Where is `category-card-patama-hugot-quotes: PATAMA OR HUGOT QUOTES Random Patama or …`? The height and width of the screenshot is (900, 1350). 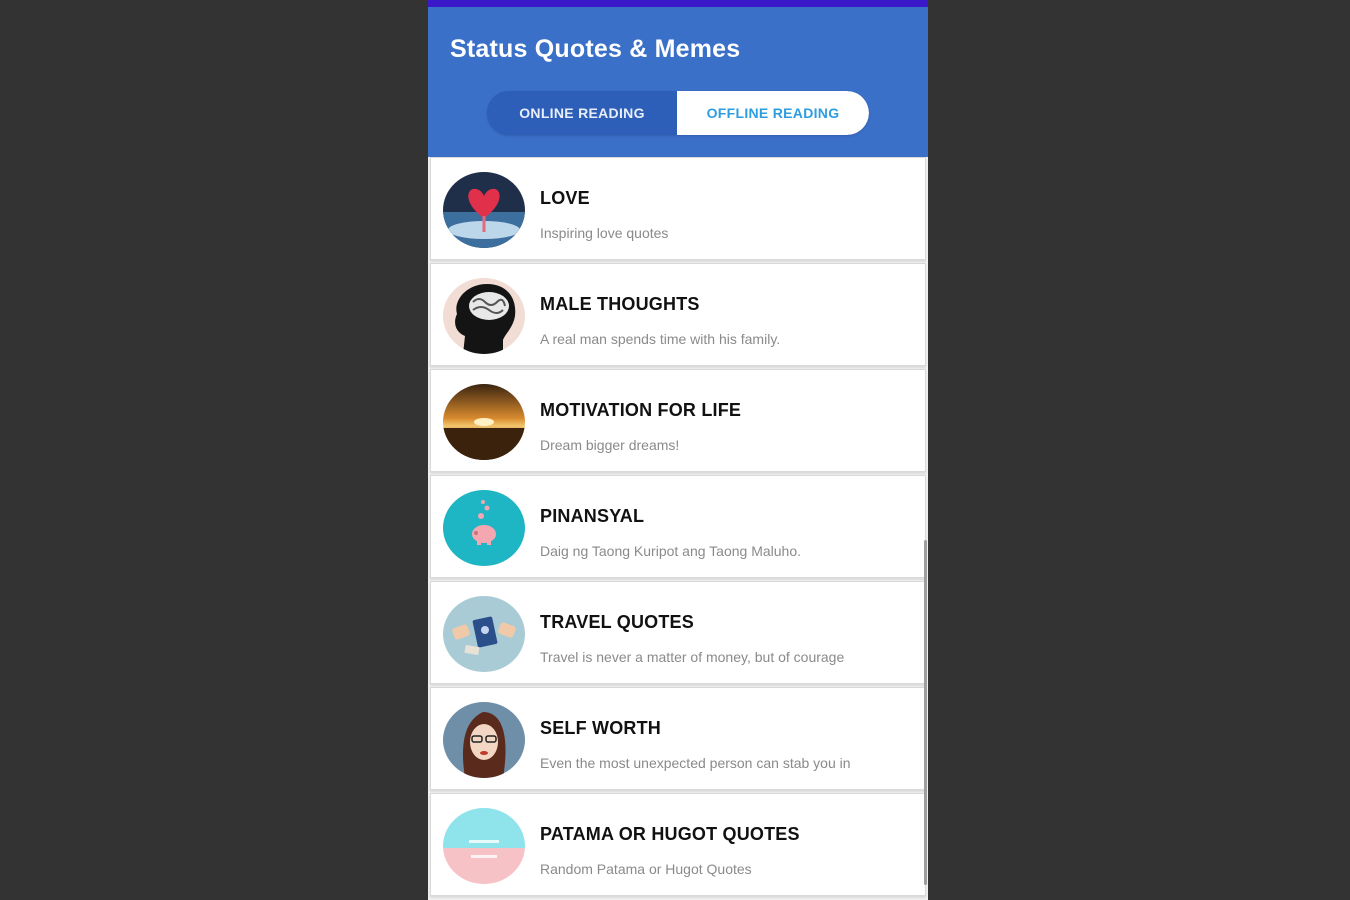 category-card-patama-hugot-quotes: PATAMA OR HUGOT QUOTES Random Patama or … is located at coordinates (678, 844).